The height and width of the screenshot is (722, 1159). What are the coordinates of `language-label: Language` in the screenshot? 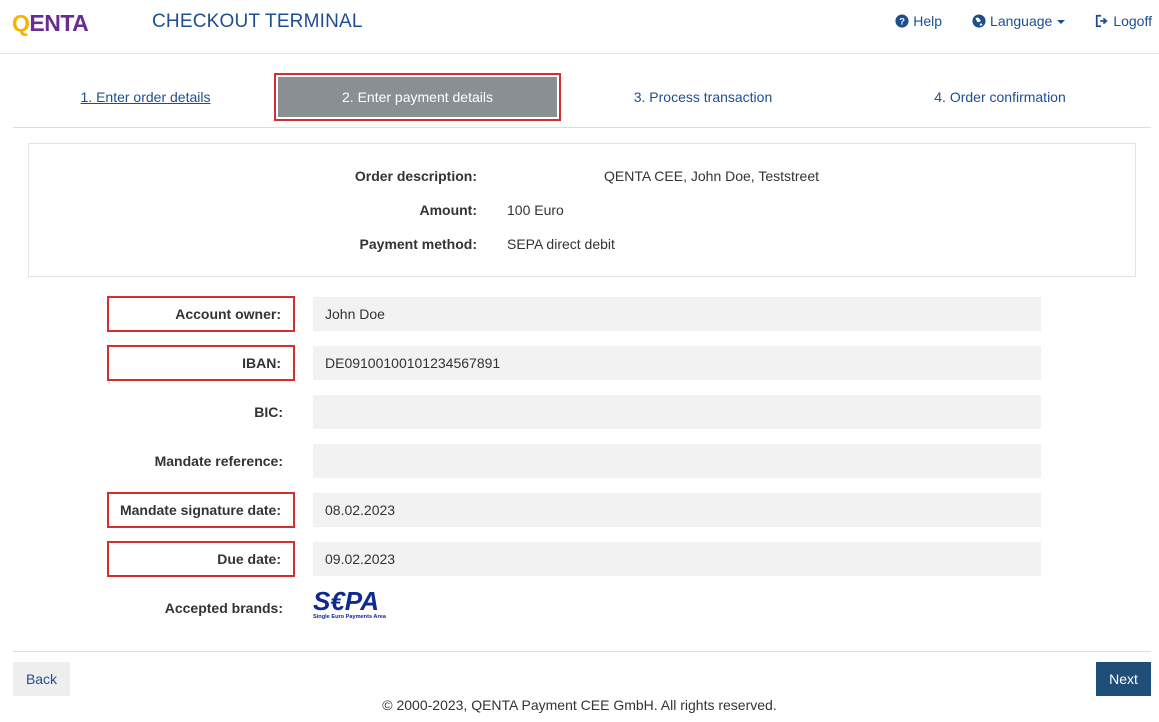 It's located at (1021, 21).